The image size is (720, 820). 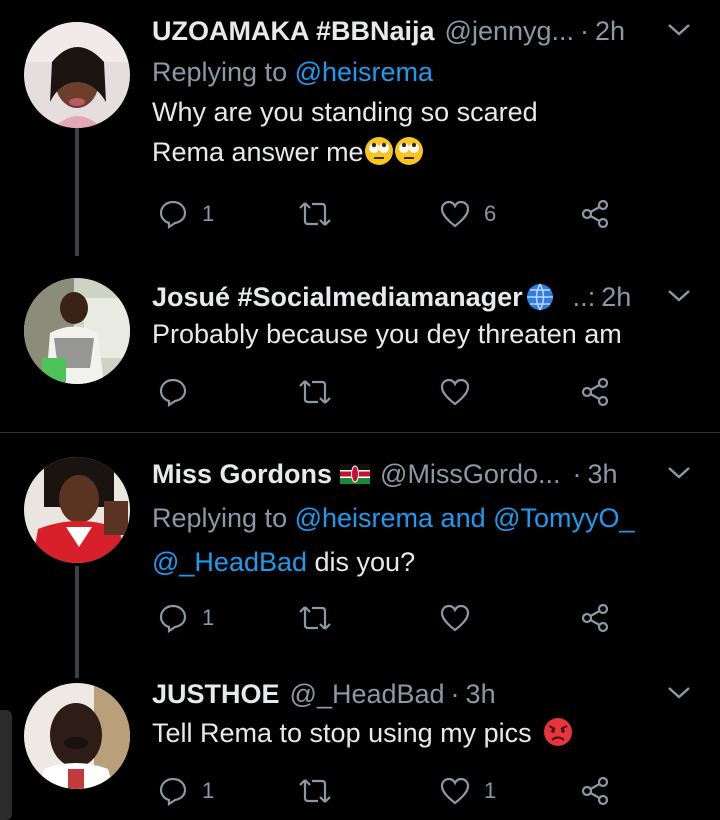 I want to click on mention-link: @heisrema and @TomyyO_, so click(x=465, y=518).